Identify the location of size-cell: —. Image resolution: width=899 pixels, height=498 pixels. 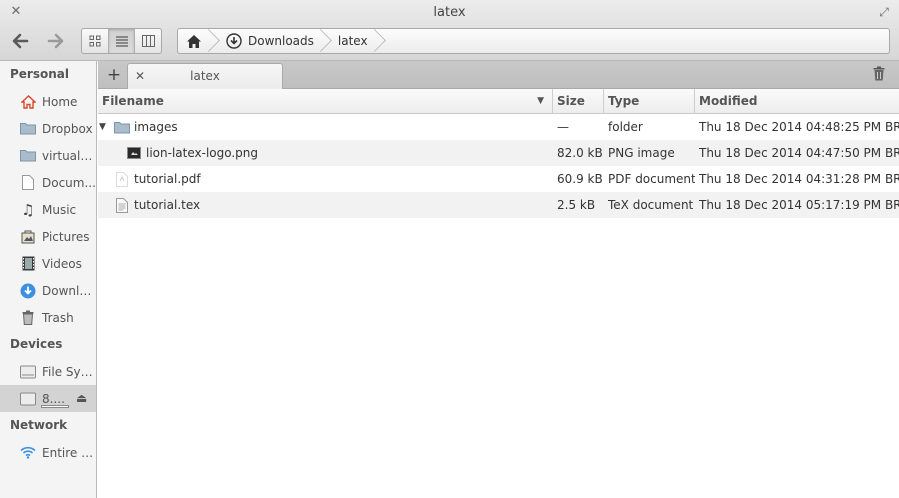
(563, 127).